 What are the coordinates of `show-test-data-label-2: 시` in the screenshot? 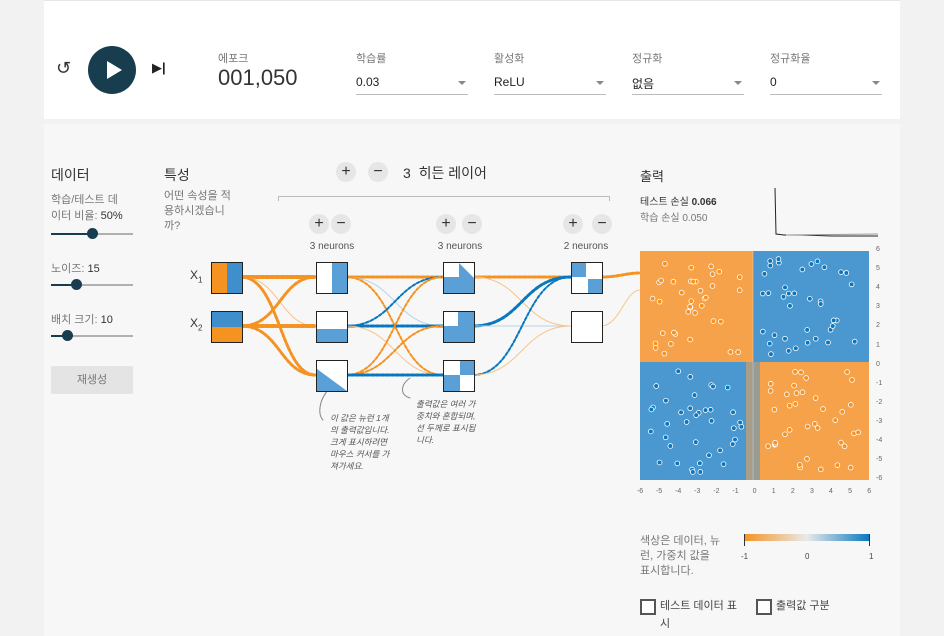 It's located at (665, 624).